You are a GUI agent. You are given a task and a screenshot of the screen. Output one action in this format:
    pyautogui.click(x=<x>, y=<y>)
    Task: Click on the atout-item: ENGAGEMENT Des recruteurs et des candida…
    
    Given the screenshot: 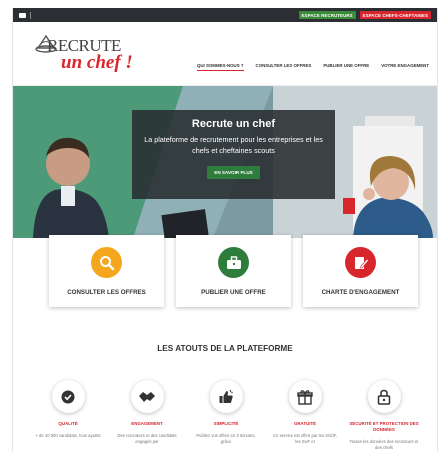 What is the action you would take?
    pyautogui.click(x=147, y=415)
    